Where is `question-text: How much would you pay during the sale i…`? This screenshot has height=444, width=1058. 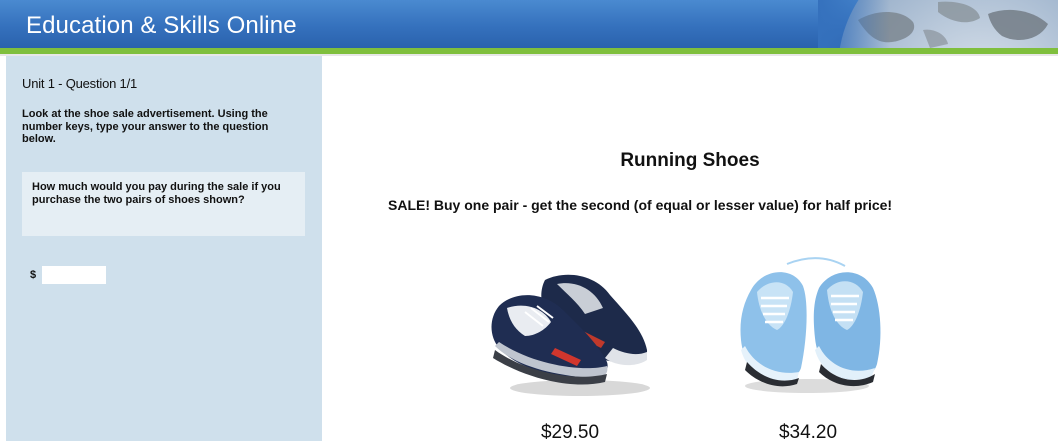
question-text: How much would you pay during the sale i… is located at coordinates (156, 193).